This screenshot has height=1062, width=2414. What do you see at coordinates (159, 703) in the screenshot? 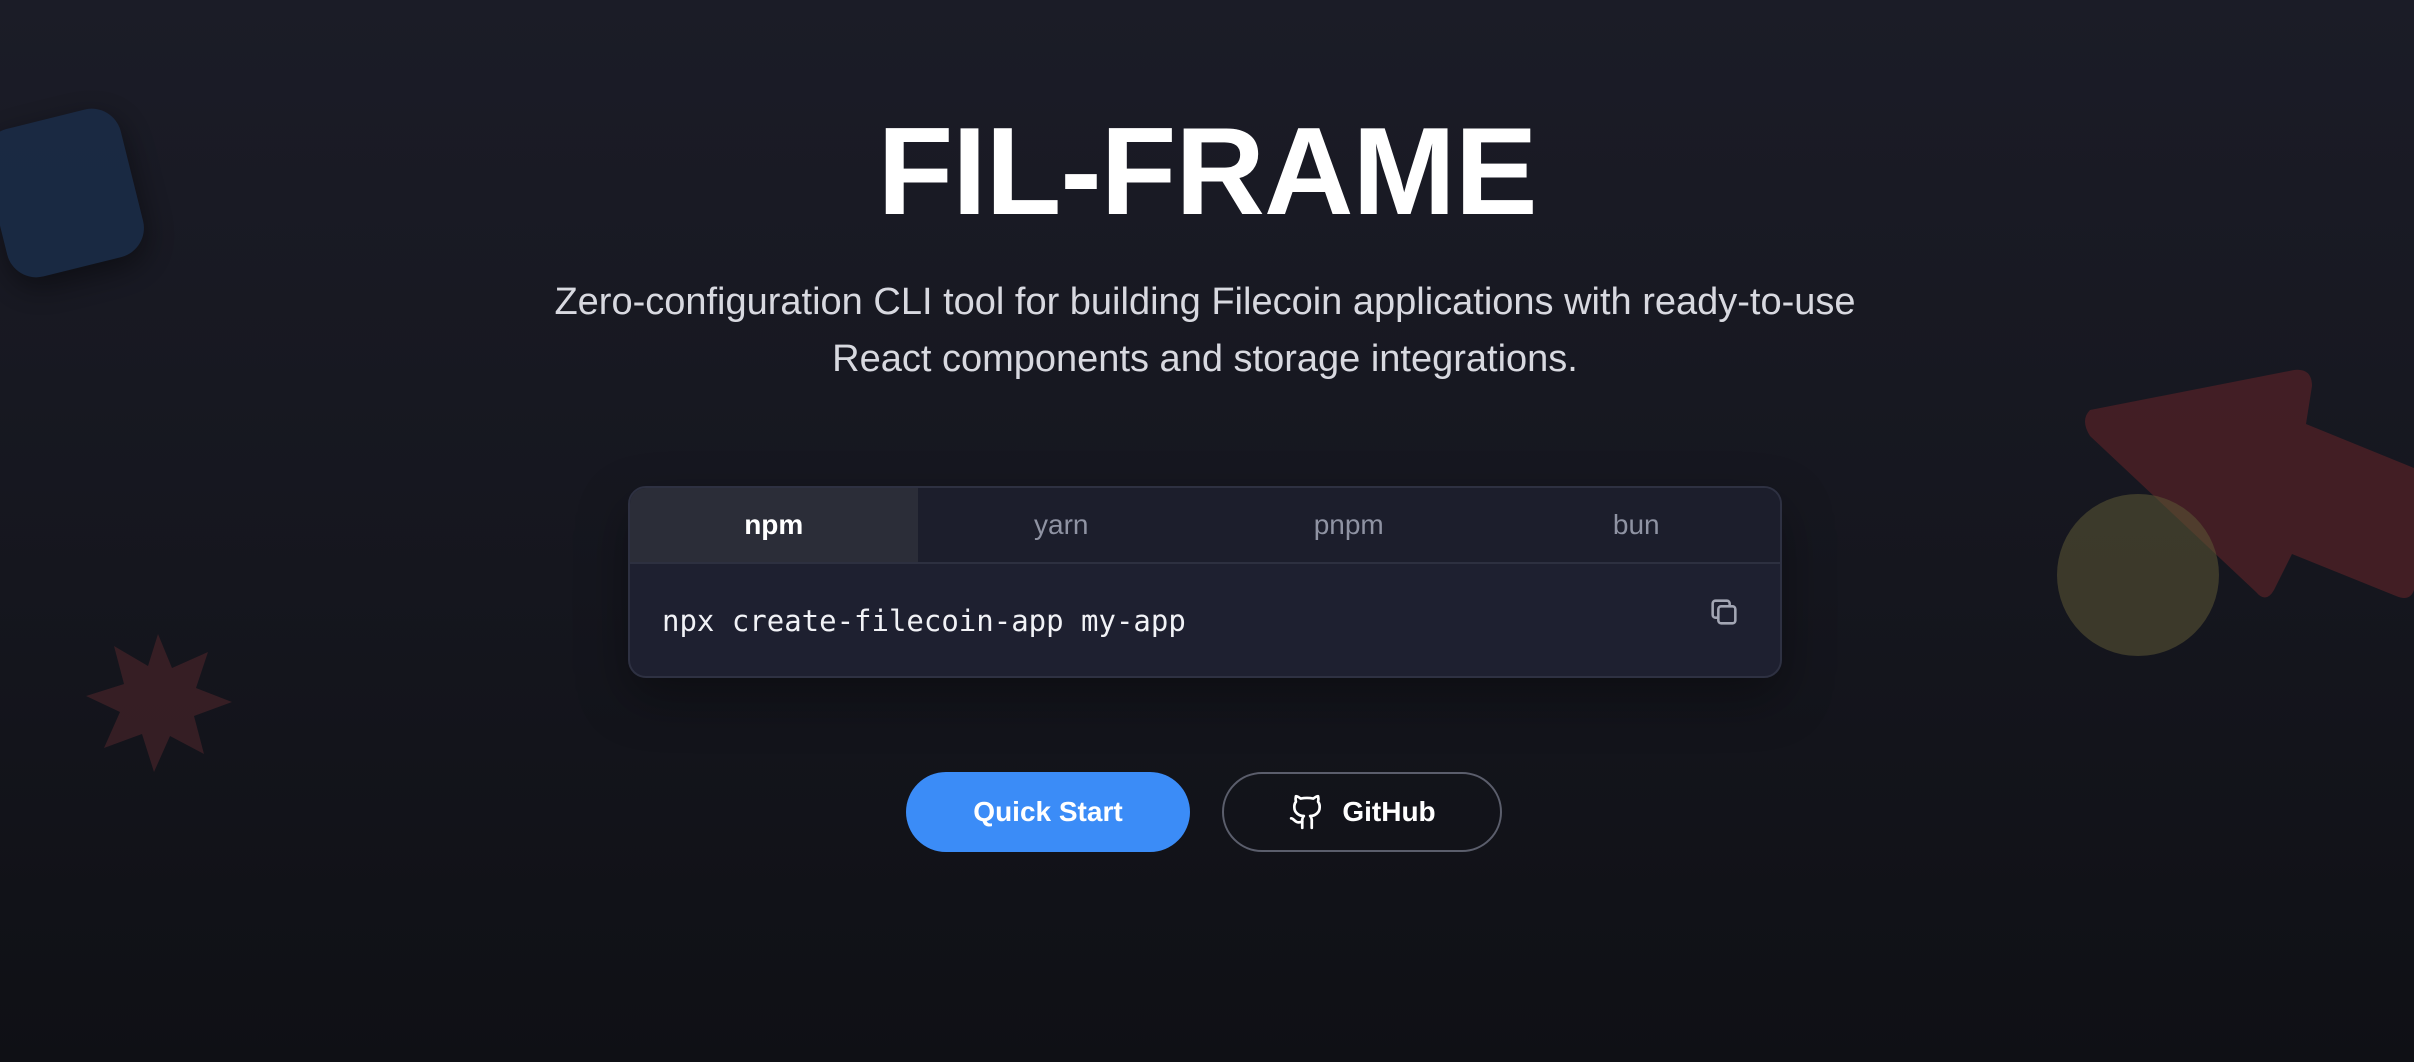
I see `decorative-star-shape` at bounding box center [159, 703].